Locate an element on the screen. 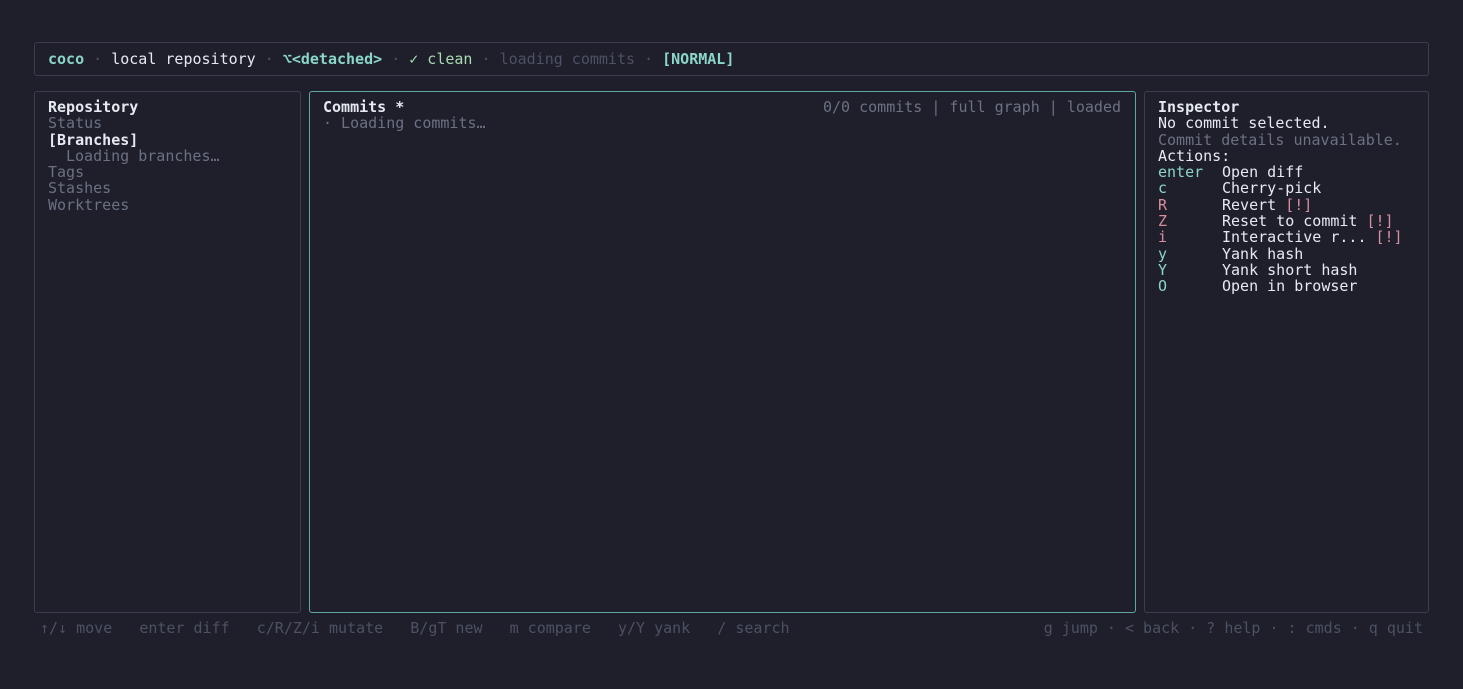 The width and height of the screenshot is (1463, 689). sidebar-item-worktrees: Worktrees is located at coordinates (168, 204).